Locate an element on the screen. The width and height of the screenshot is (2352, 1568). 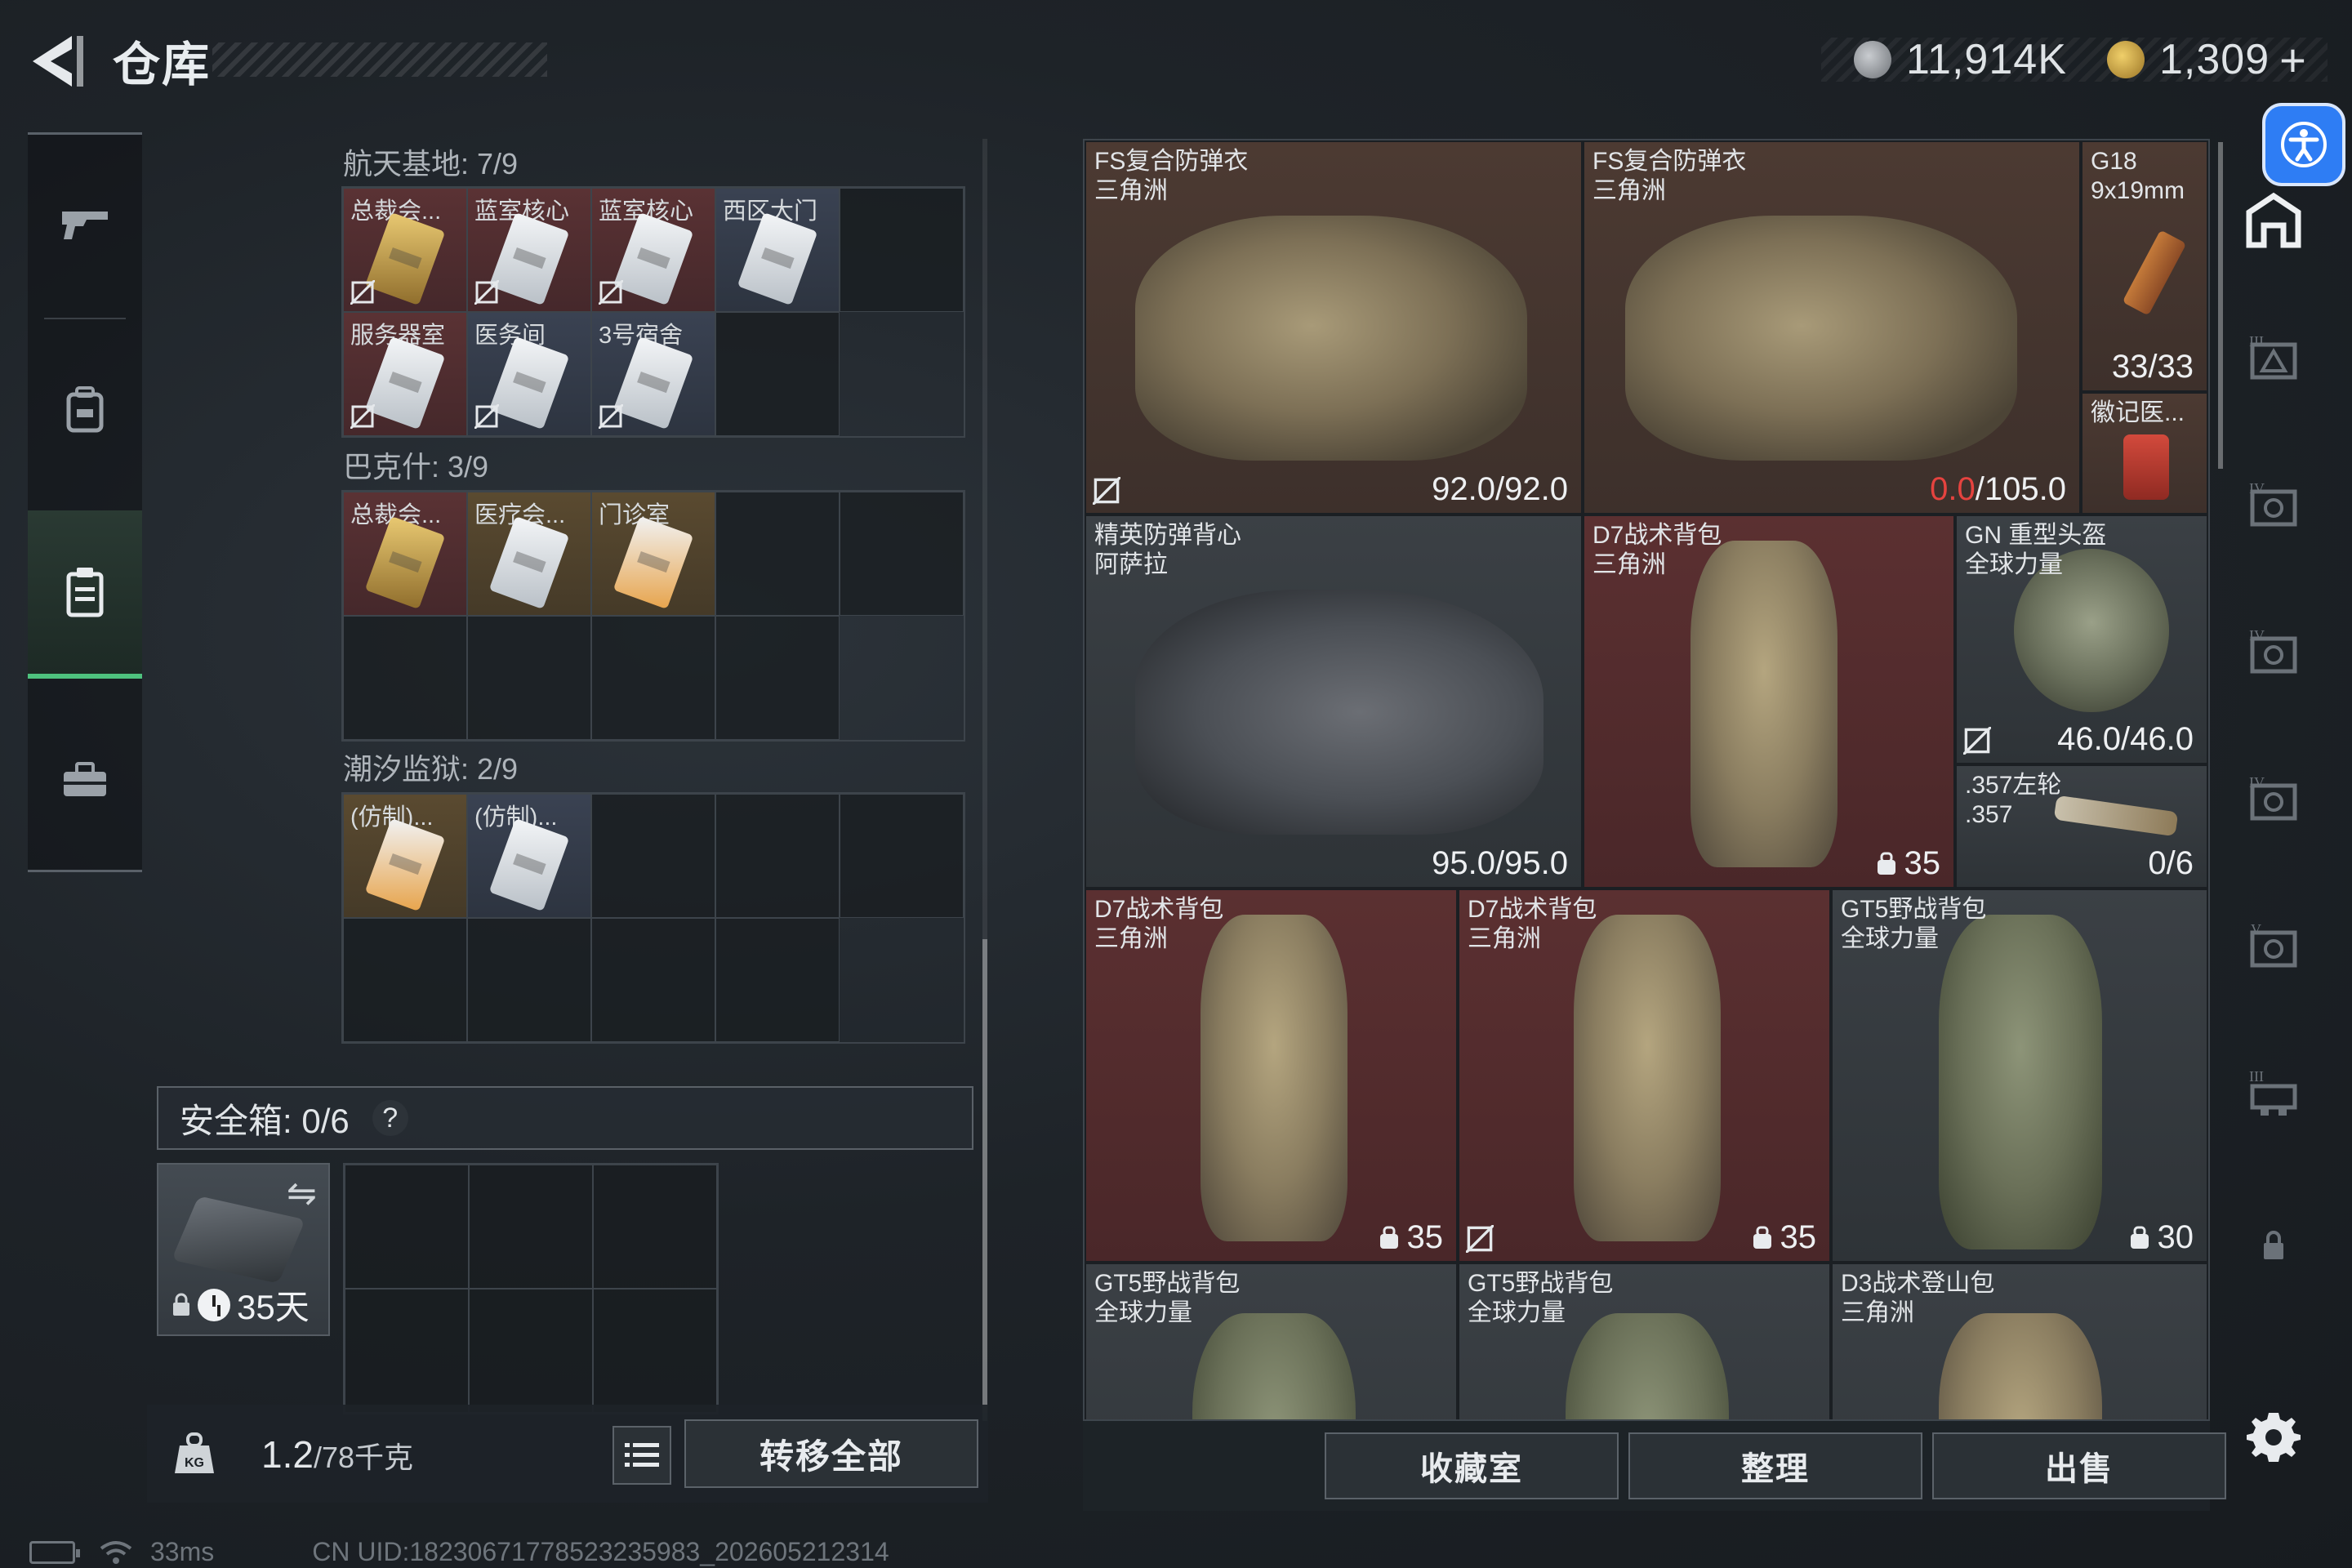
list-view-button is located at coordinates (641, 1455).